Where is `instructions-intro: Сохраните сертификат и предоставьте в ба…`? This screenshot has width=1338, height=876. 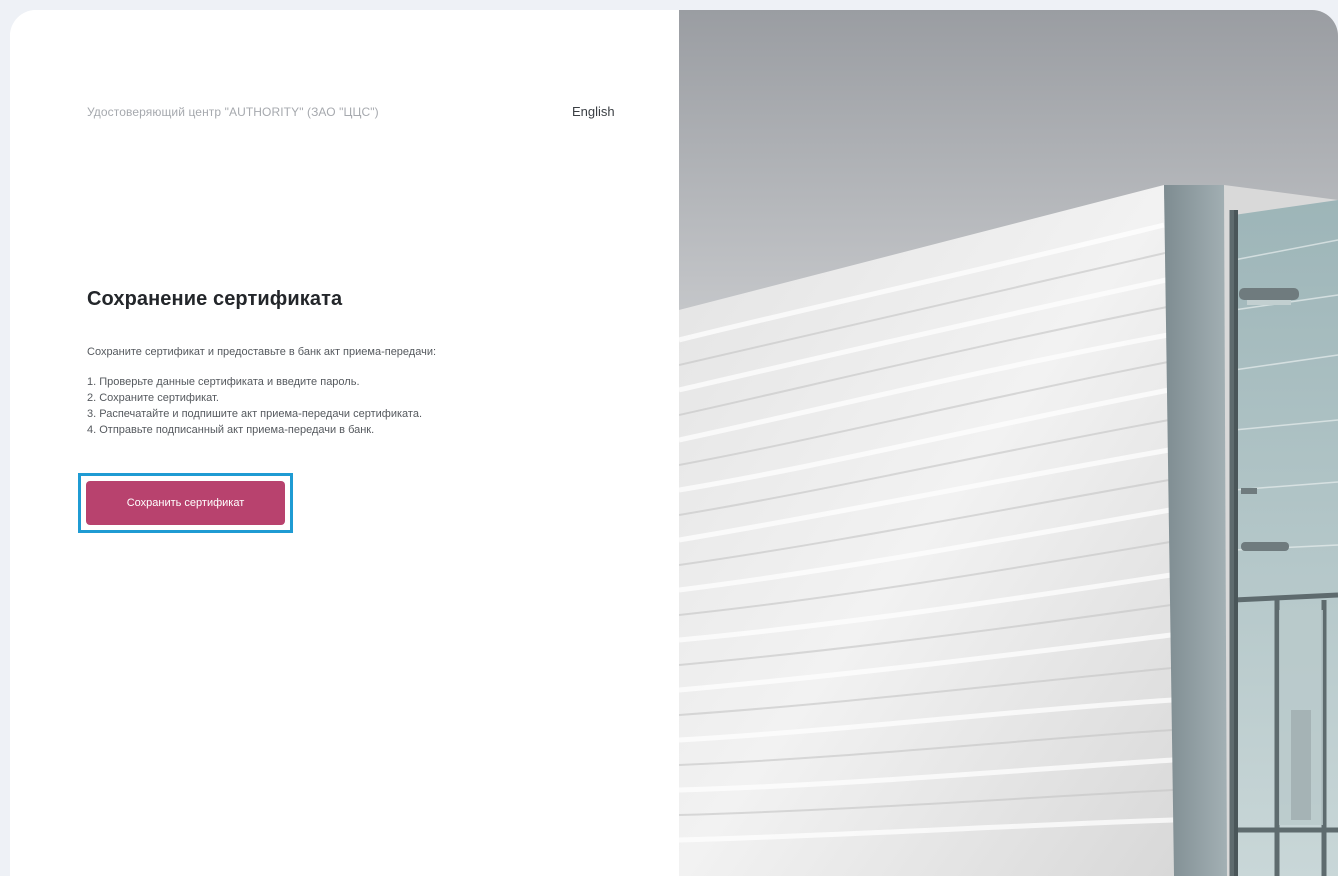 instructions-intro: Сохраните сертификат и предоставьте в ба… is located at coordinates (262, 352).